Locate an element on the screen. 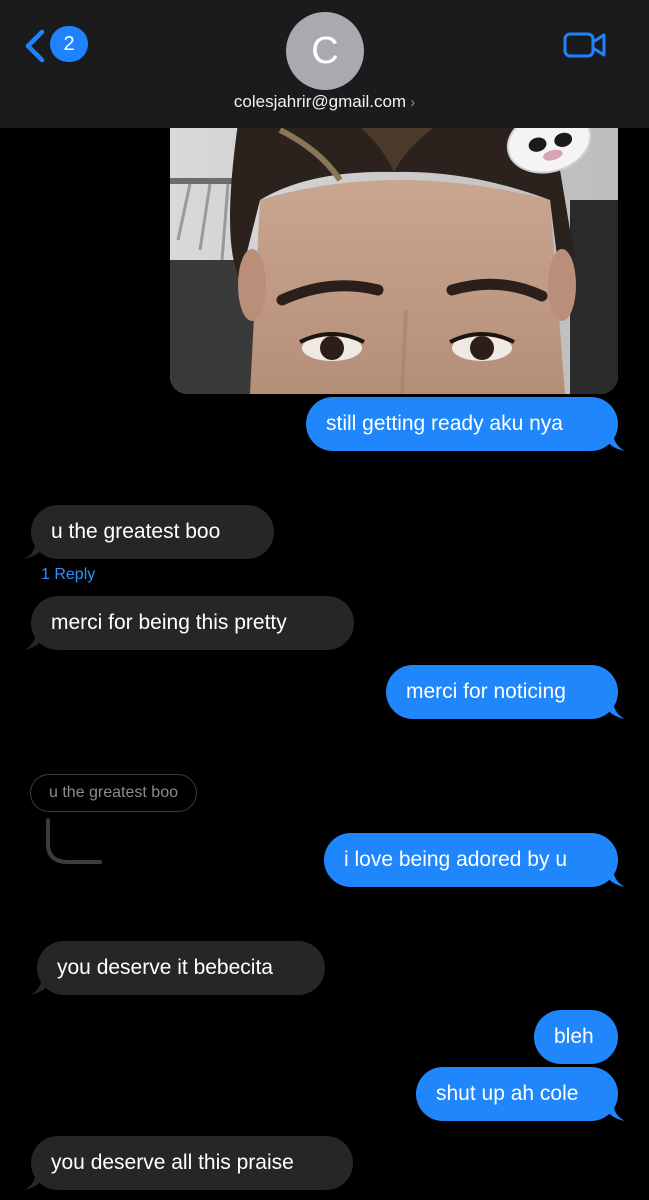  chevron-left-icon is located at coordinates (35, 46).